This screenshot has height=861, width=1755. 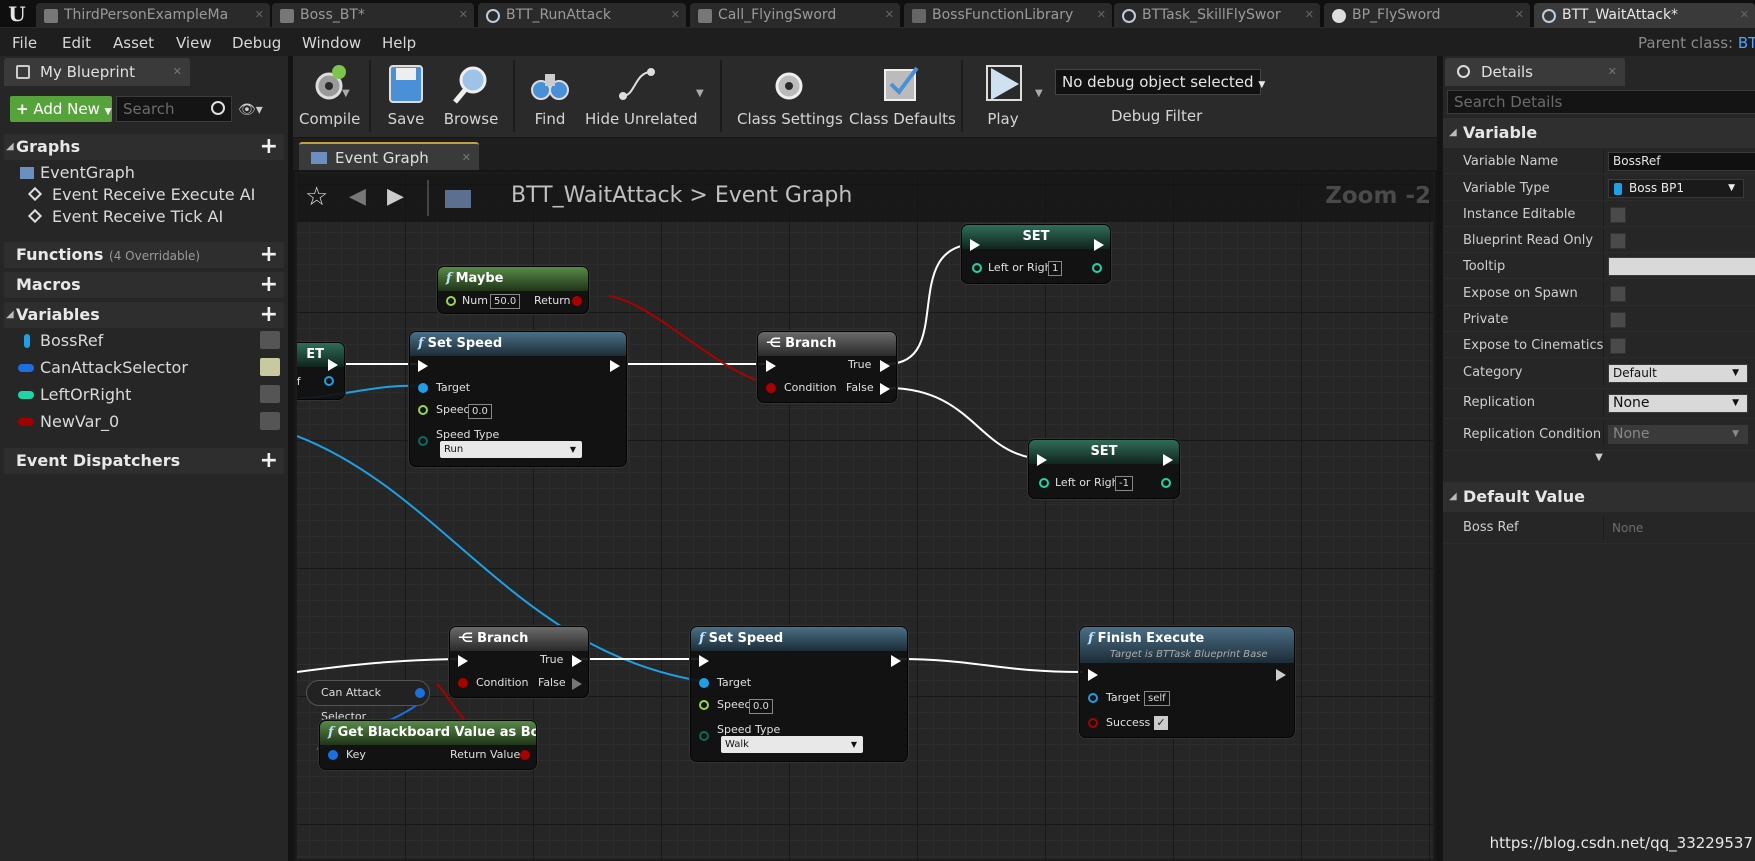 What do you see at coordinates (1681, 266) in the screenshot?
I see `tooltip-input` at bounding box center [1681, 266].